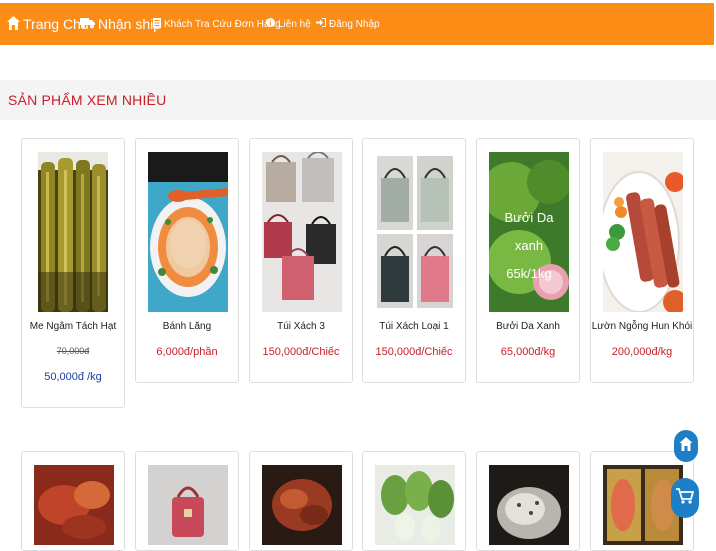  I want to click on nav-home-label: Trang Chủ, so click(56, 24).